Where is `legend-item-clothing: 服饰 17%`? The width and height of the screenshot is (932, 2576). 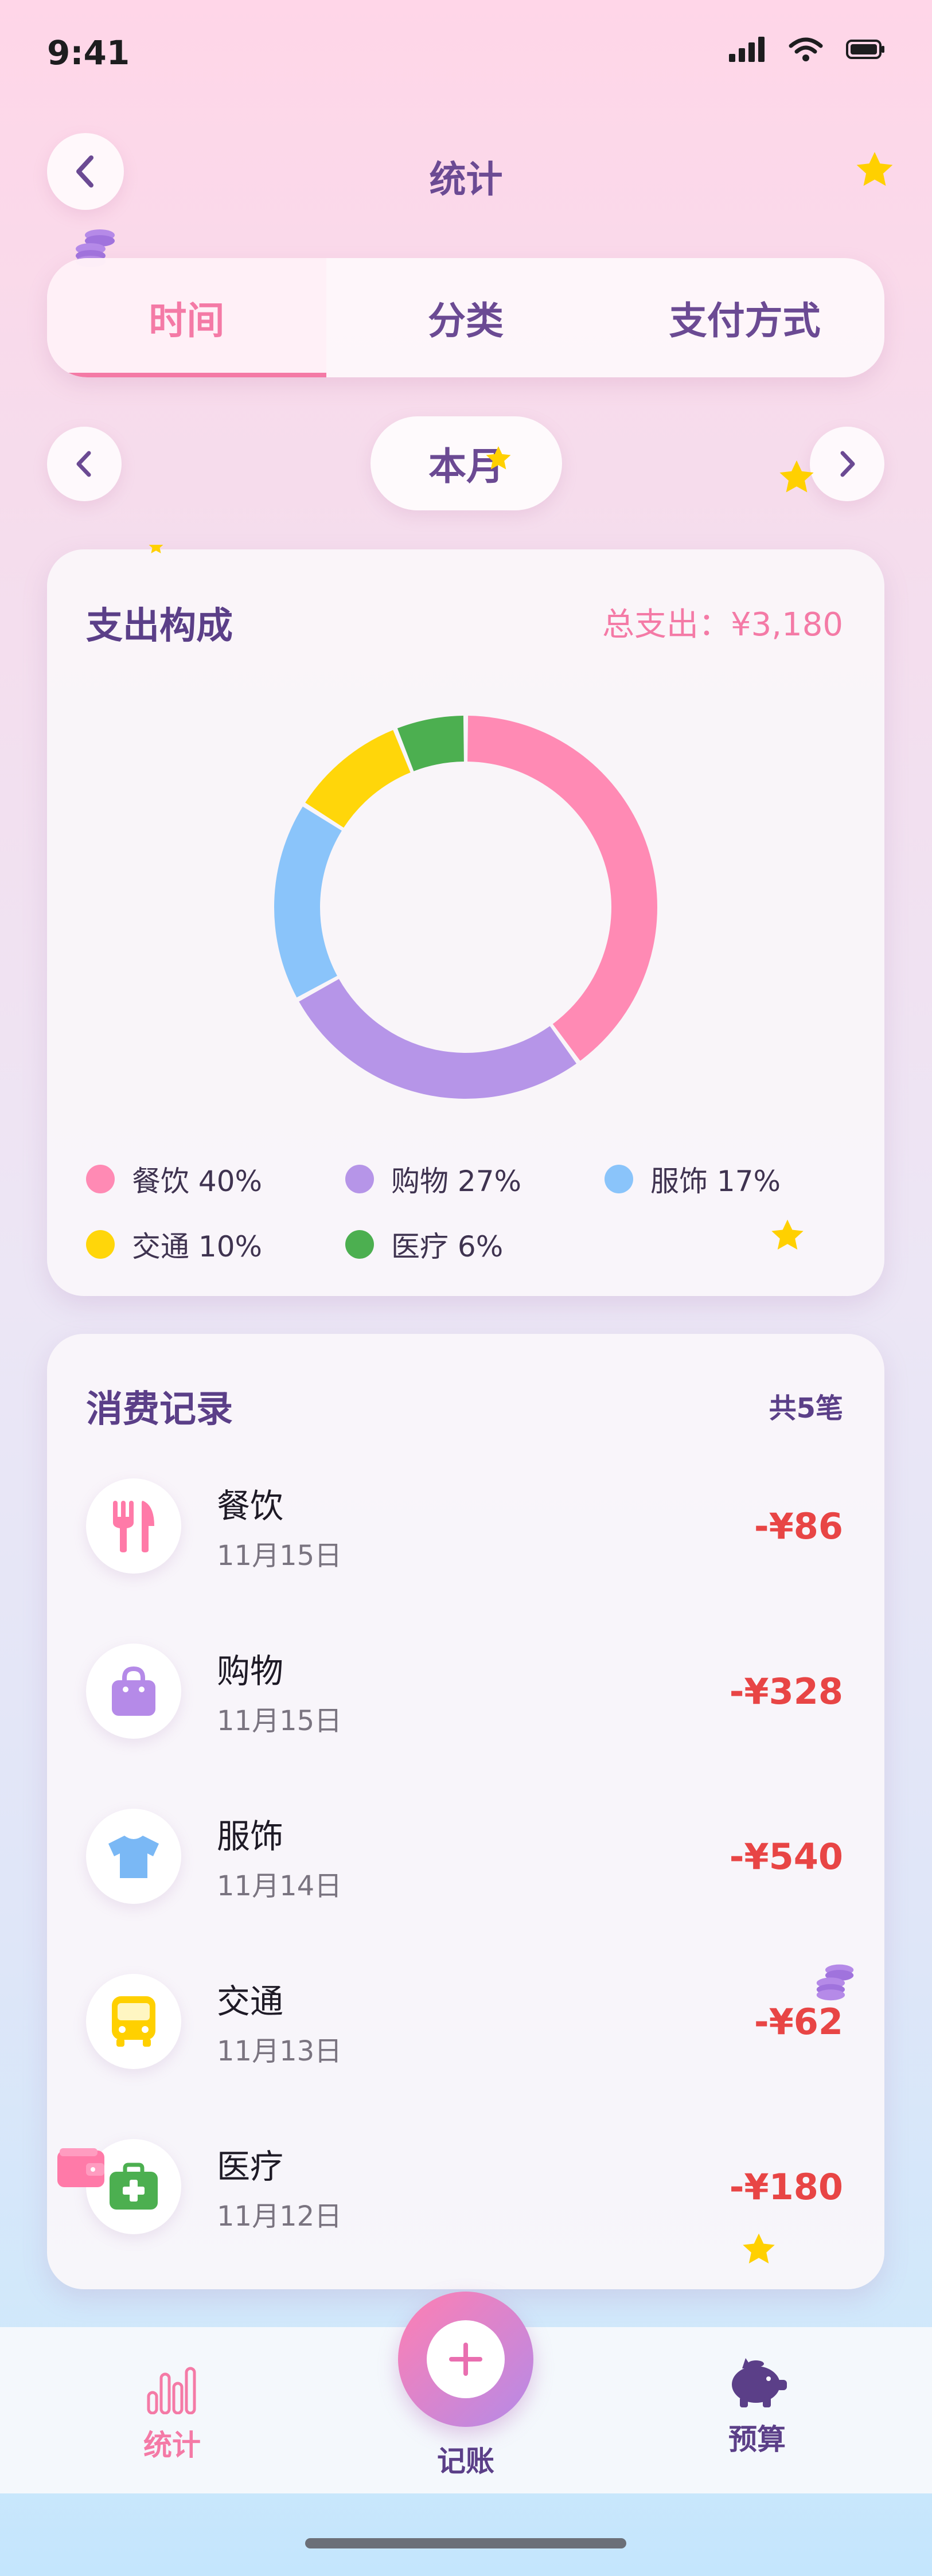 legend-item-clothing: 服饰 17% is located at coordinates (734, 1179).